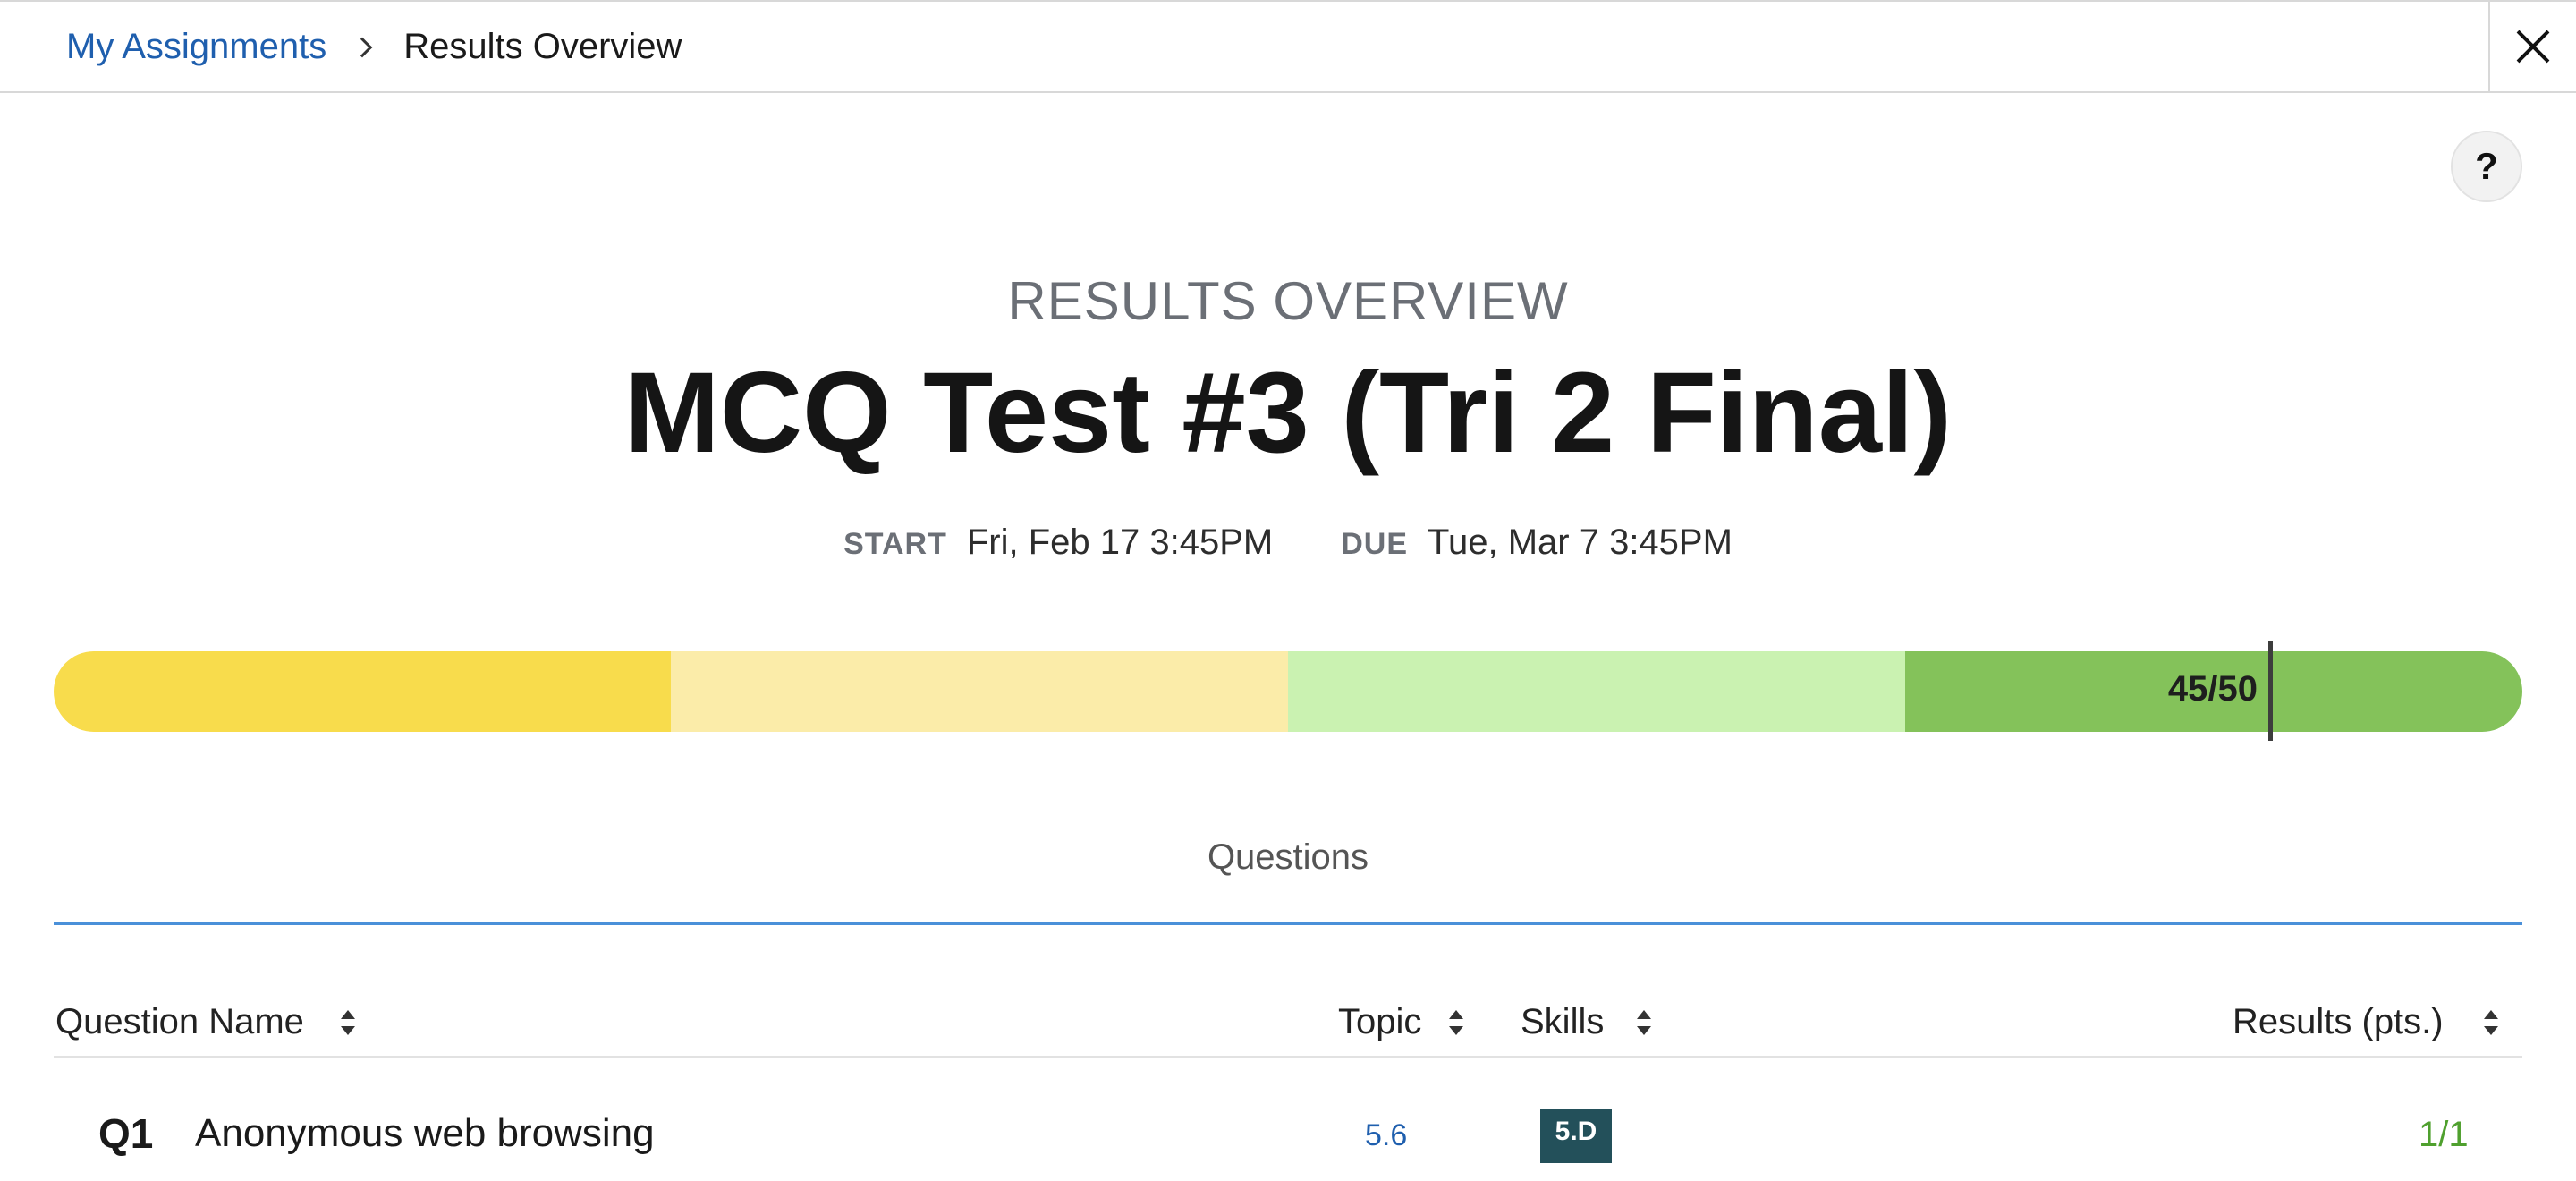 This screenshot has height=1181, width=2576. What do you see at coordinates (425, 1133) in the screenshot?
I see `question-name: Anonymous web browsing` at bounding box center [425, 1133].